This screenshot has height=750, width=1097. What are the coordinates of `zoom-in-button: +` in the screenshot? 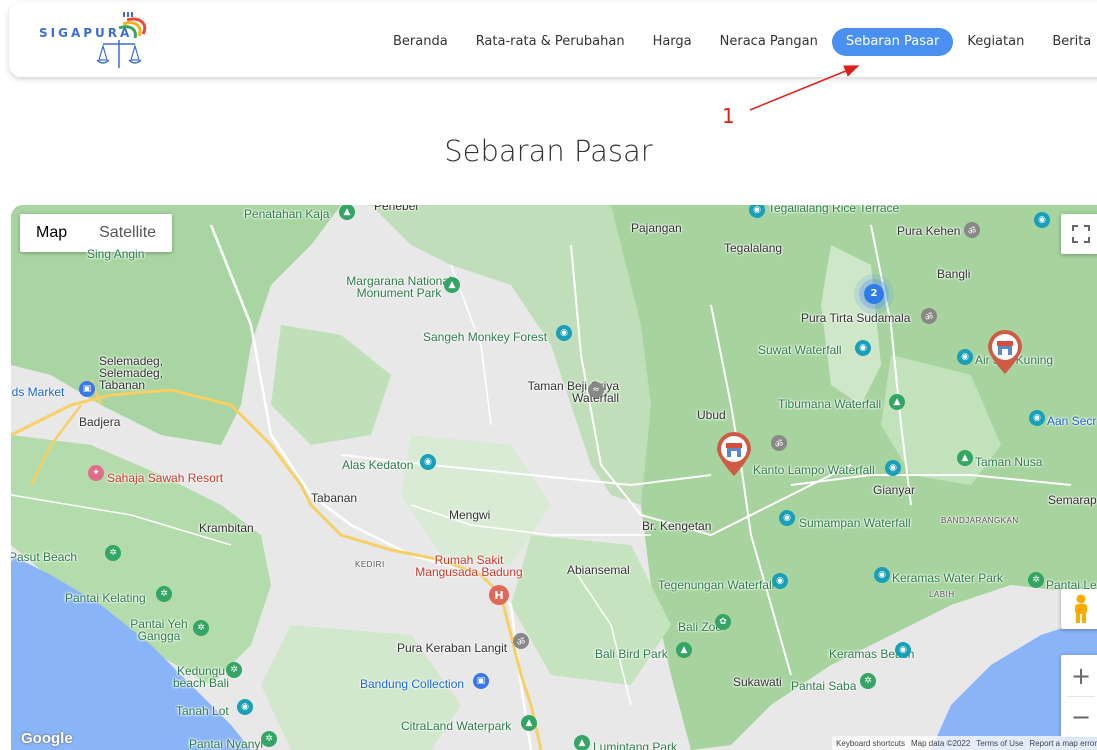 It's located at (1079, 676).